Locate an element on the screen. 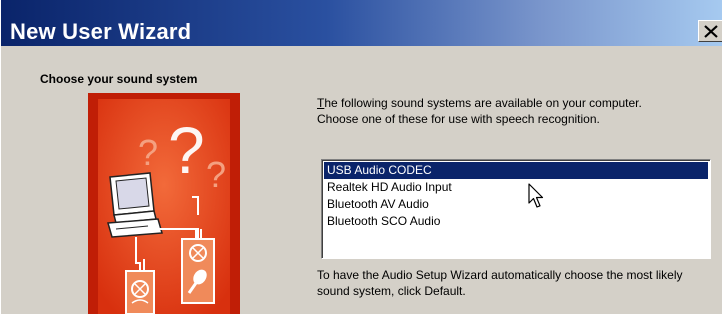  question-mark-left: ? is located at coordinates (148, 152).